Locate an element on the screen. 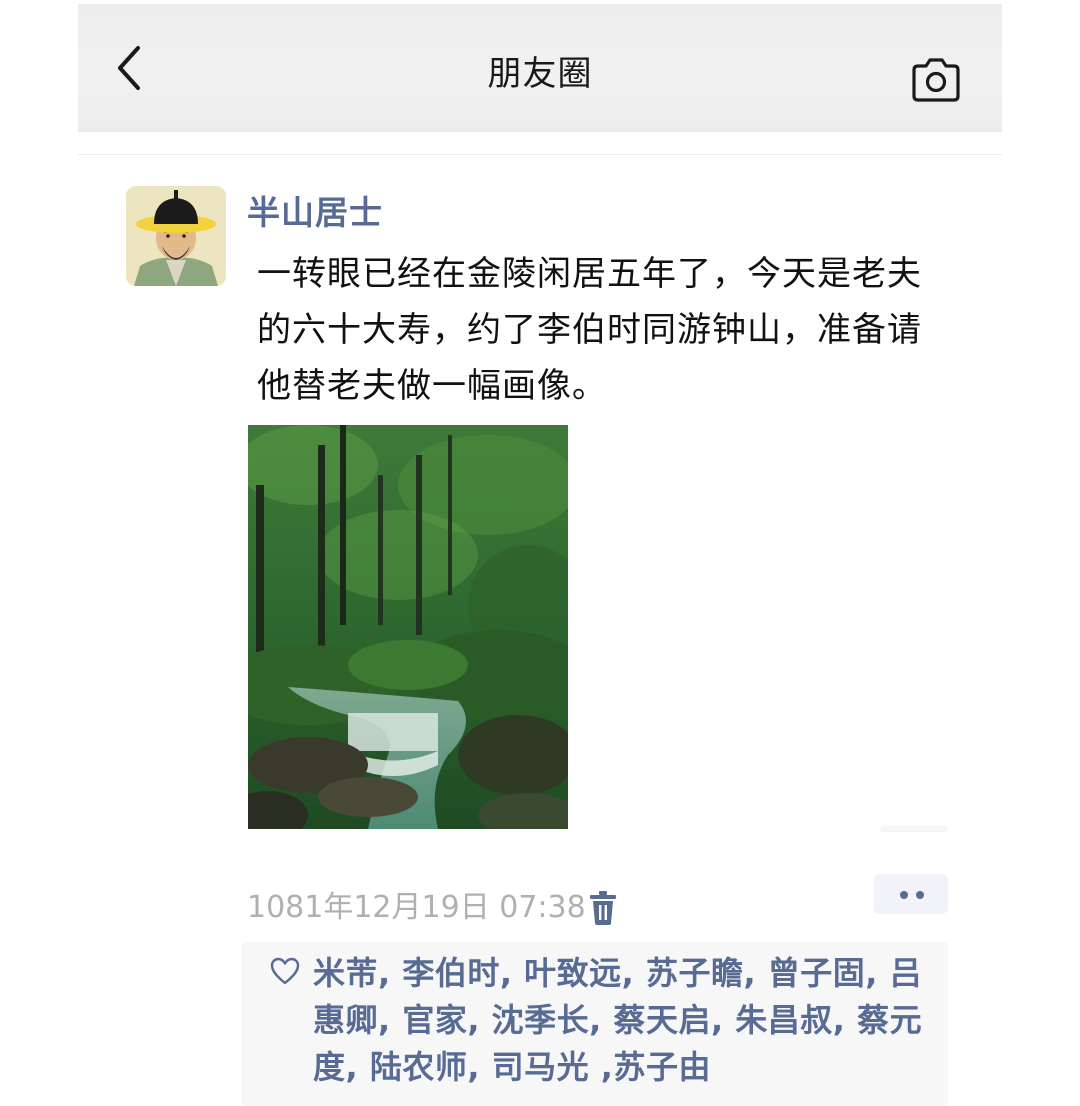 This screenshot has width=1080, height=1106. camera-icon is located at coordinates (936, 80).